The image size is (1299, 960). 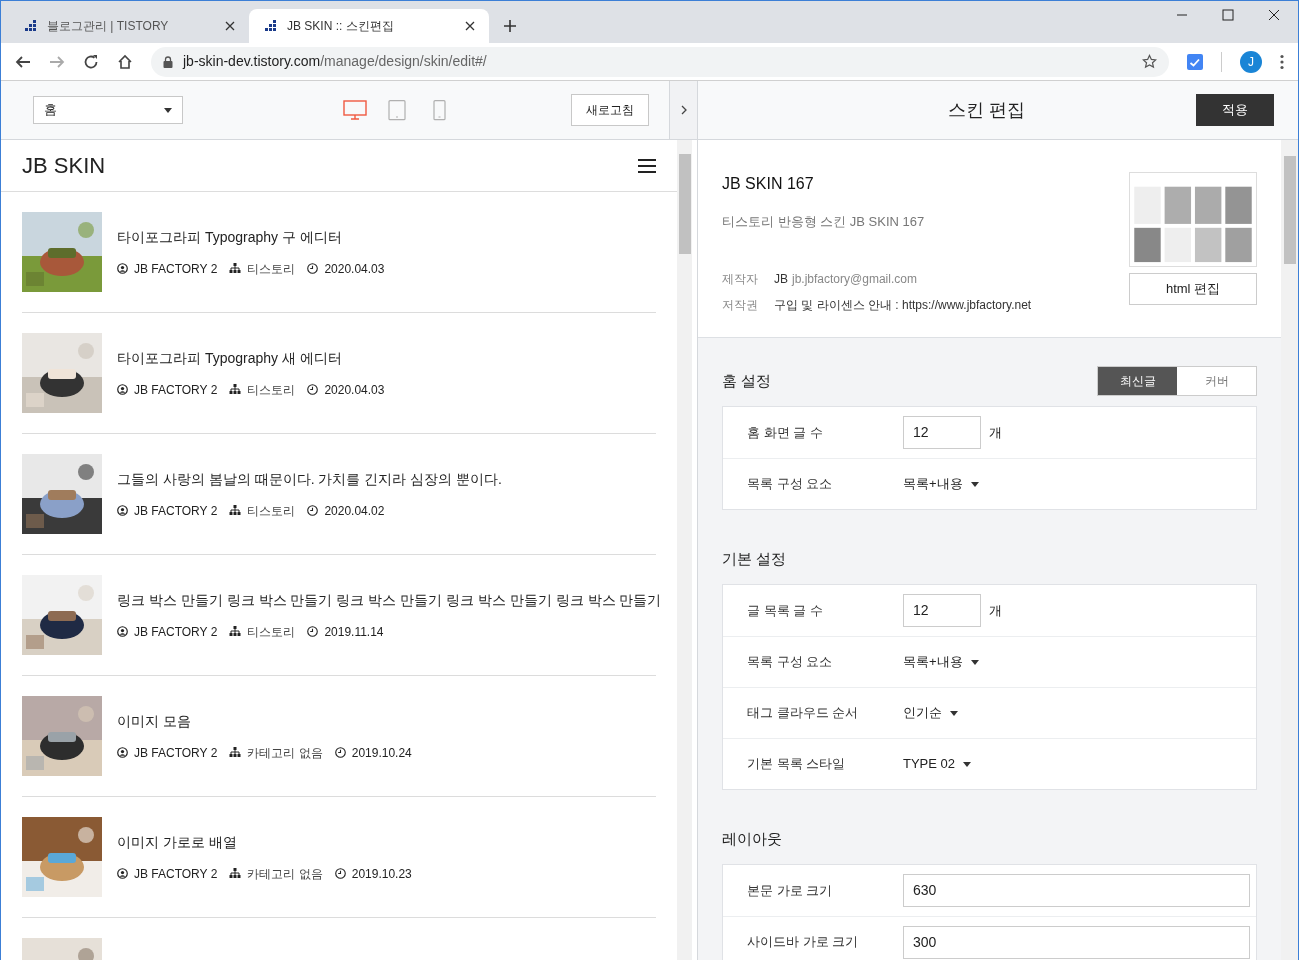 What do you see at coordinates (510, 26) in the screenshot?
I see `new-tab-icon` at bounding box center [510, 26].